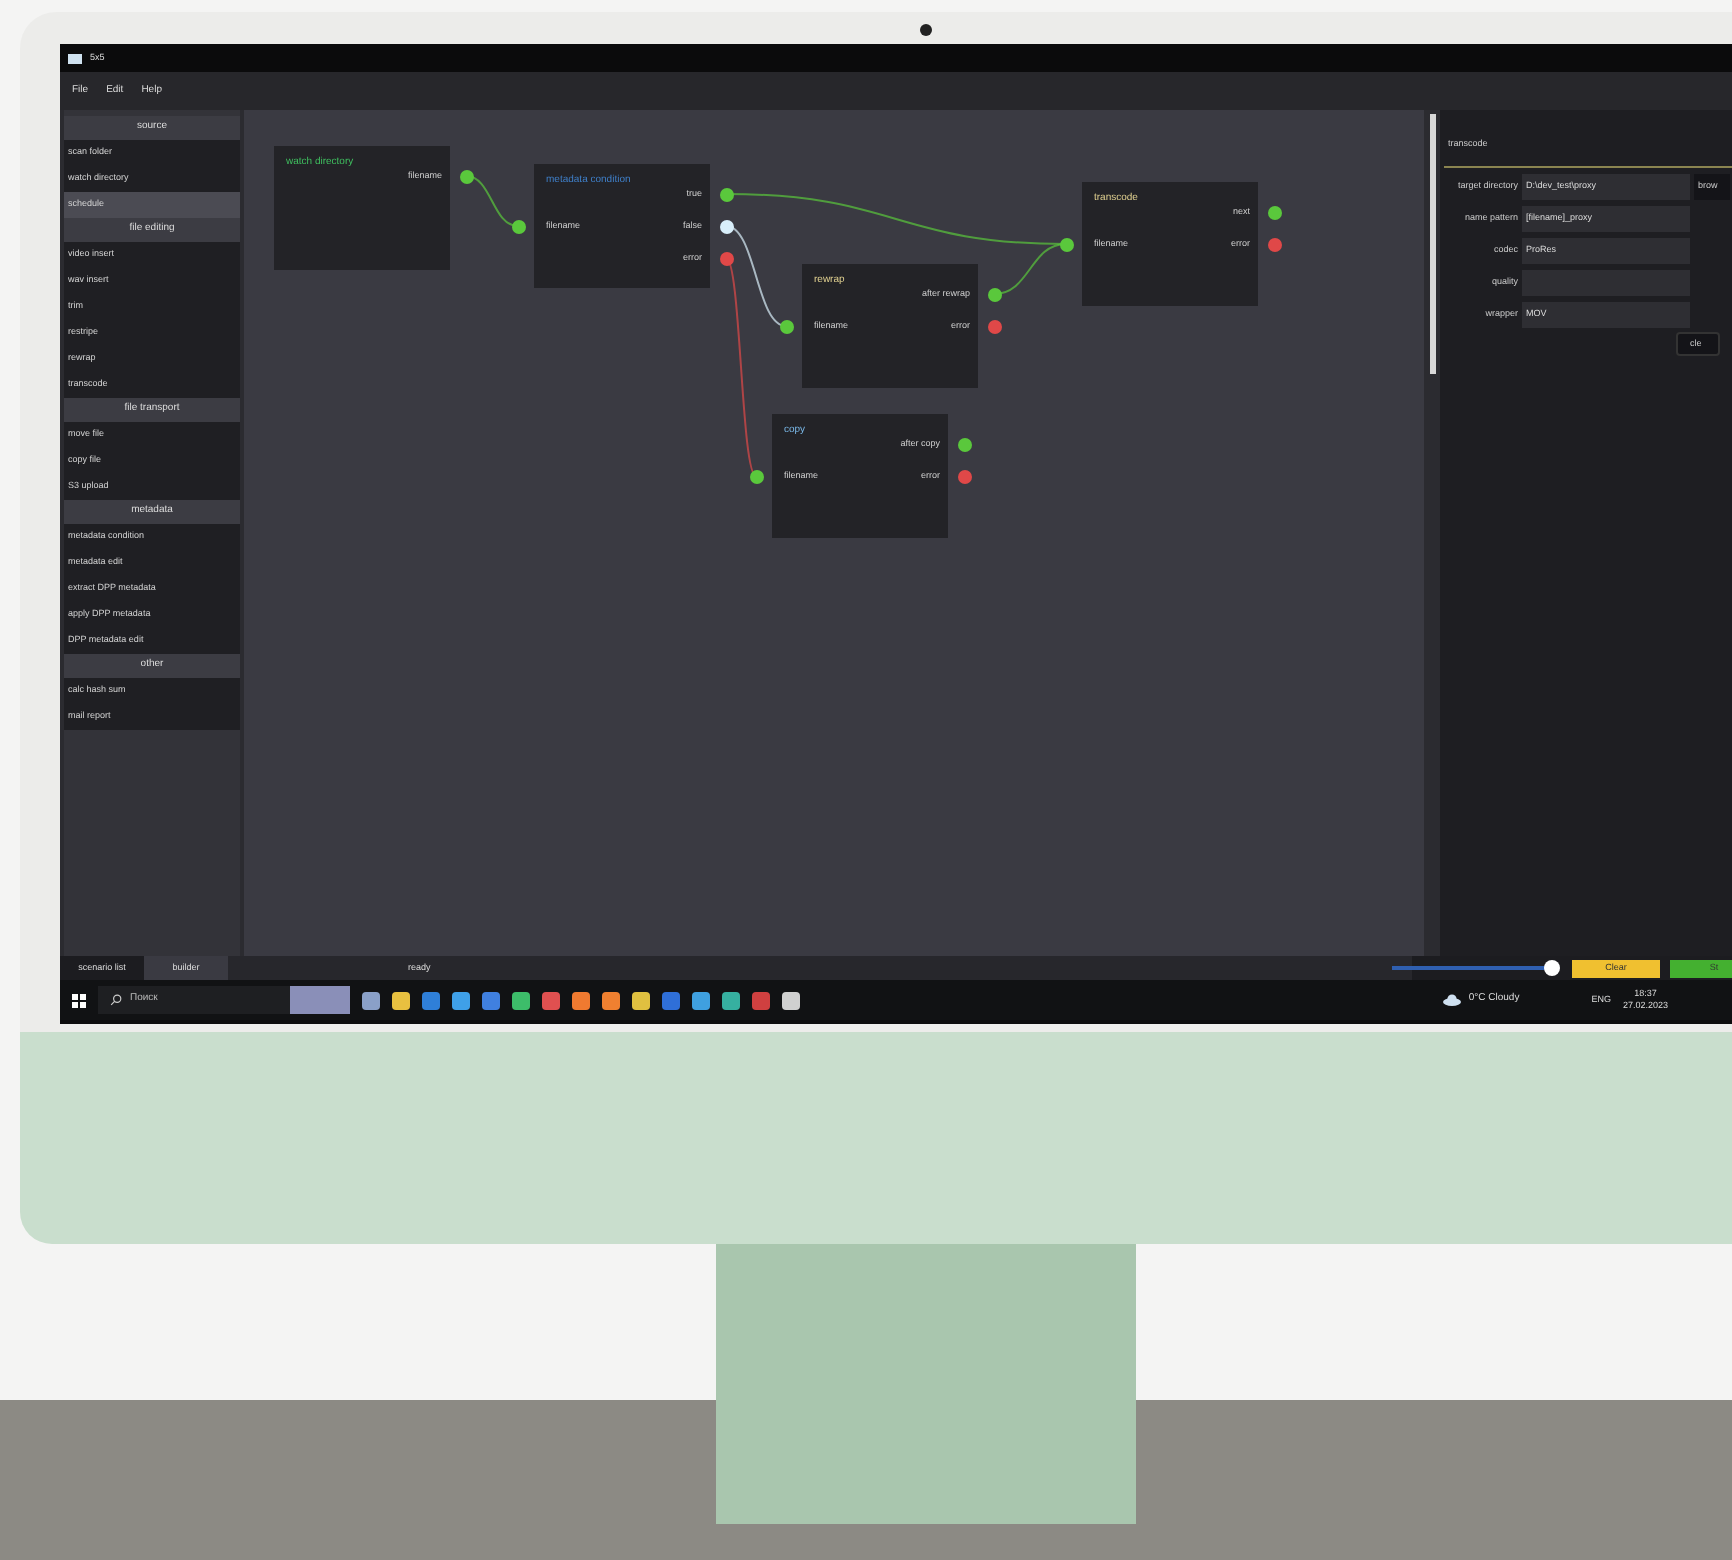 The image size is (1732, 1560). I want to click on cloud-icon, so click(1452, 1000).